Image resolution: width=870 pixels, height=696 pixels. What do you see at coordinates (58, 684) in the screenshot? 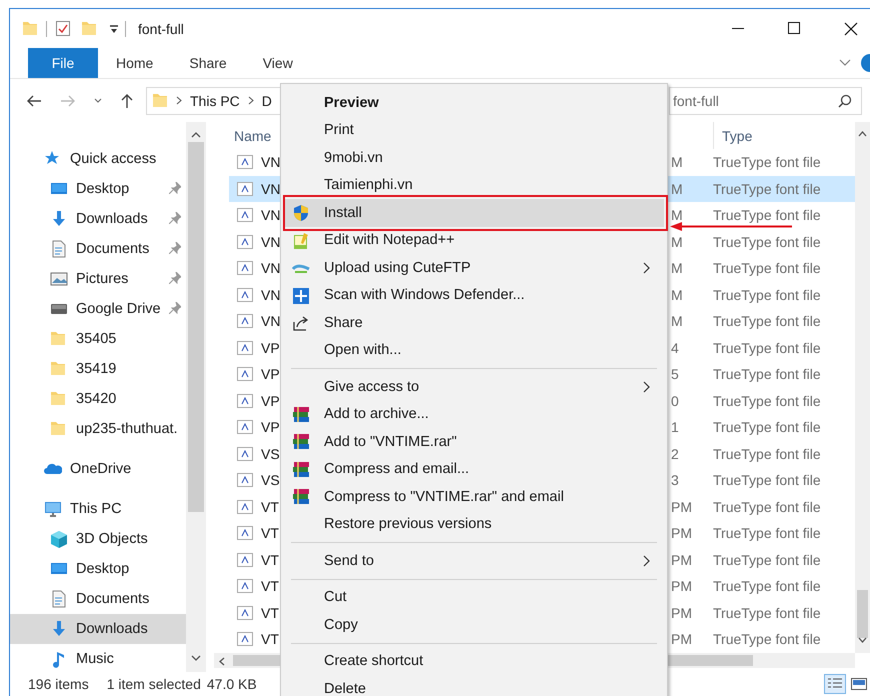
I see `item-count: 196 items` at bounding box center [58, 684].